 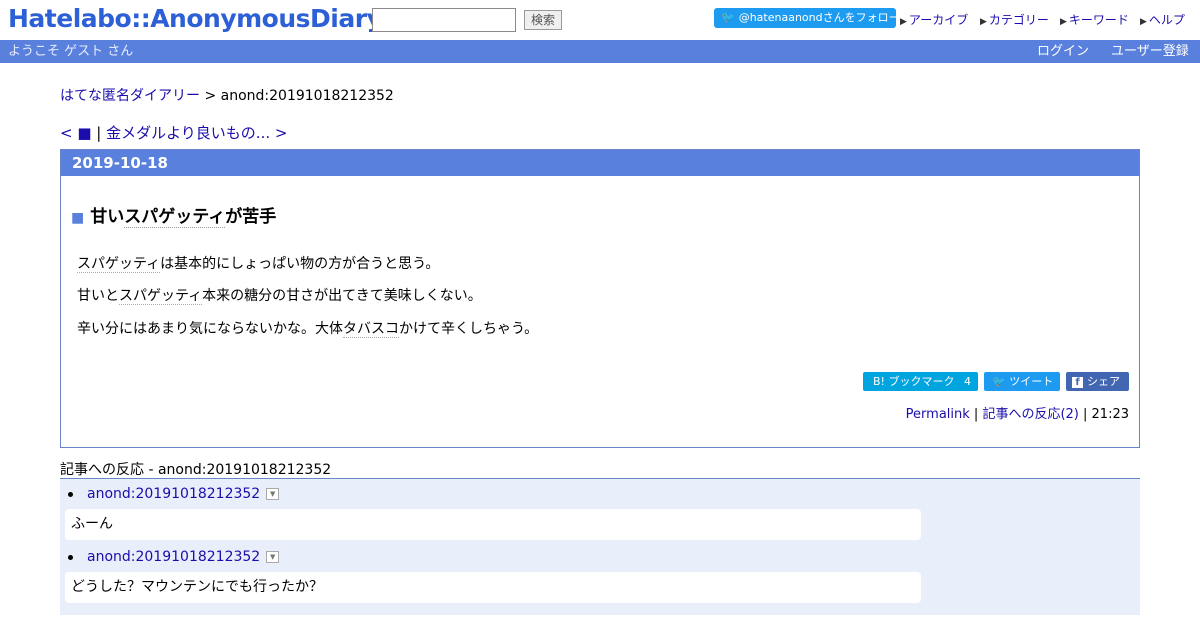 I want to click on bookmark-label: B! ブックマーク, so click(x=914, y=381).